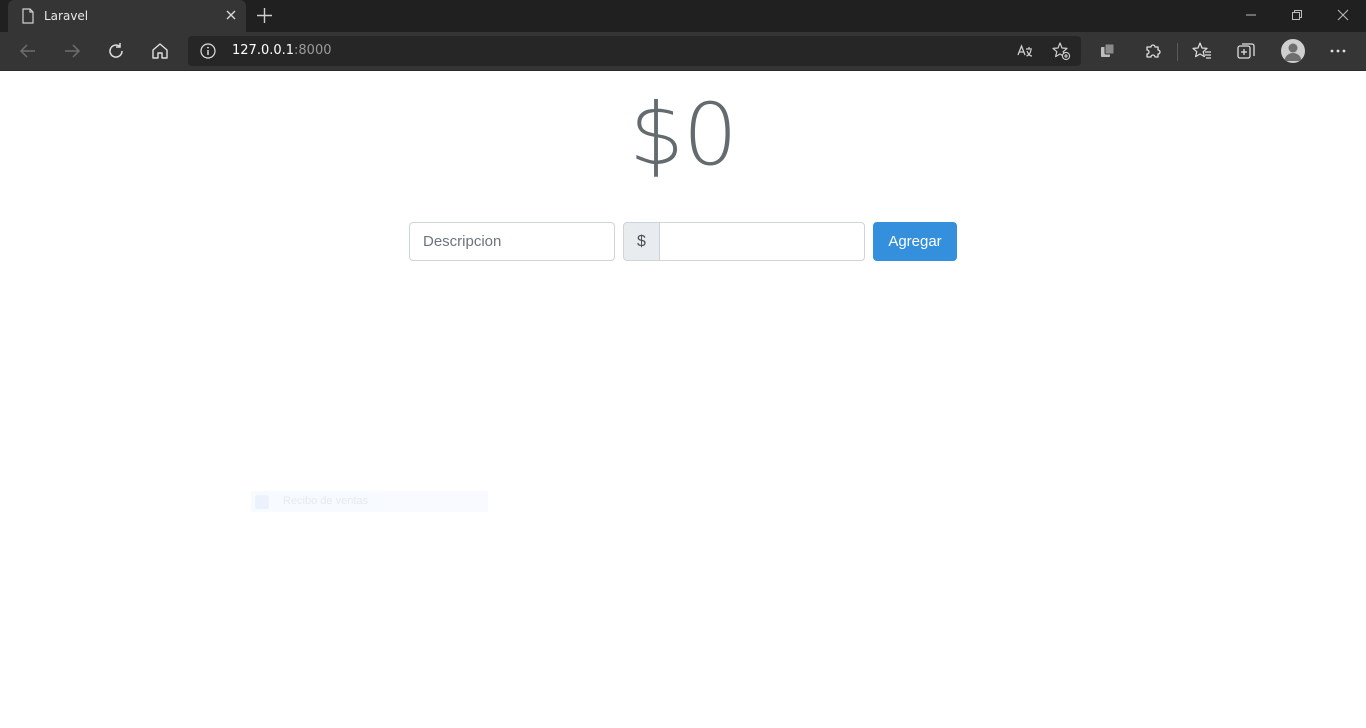 The width and height of the screenshot is (1366, 728). I want to click on forward-button, so click(72, 51).